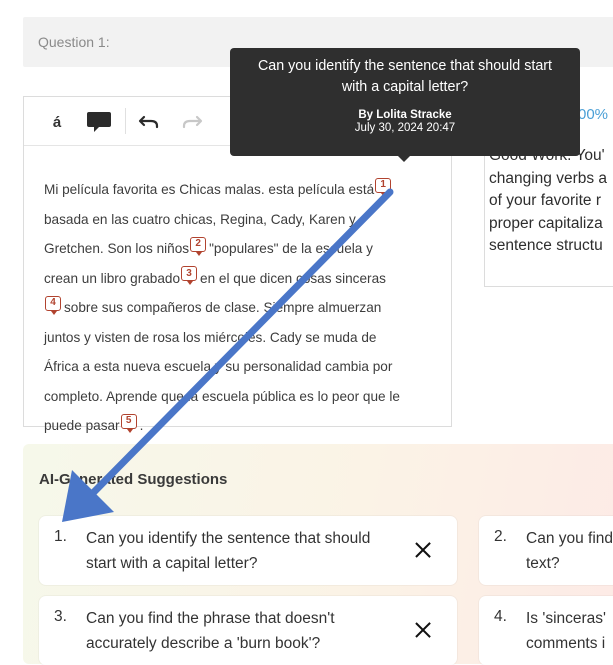  I want to click on suggestion-text: Can you find text?, so click(569, 551).